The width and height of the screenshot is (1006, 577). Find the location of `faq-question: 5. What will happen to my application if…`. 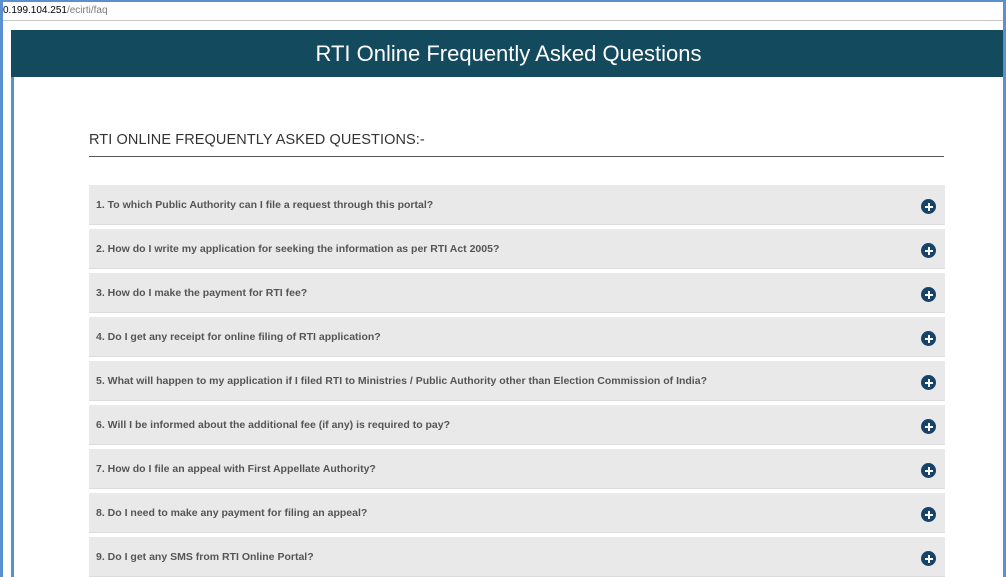

faq-question: 5. What will happen to my application if… is located at coordinates (401, 381).